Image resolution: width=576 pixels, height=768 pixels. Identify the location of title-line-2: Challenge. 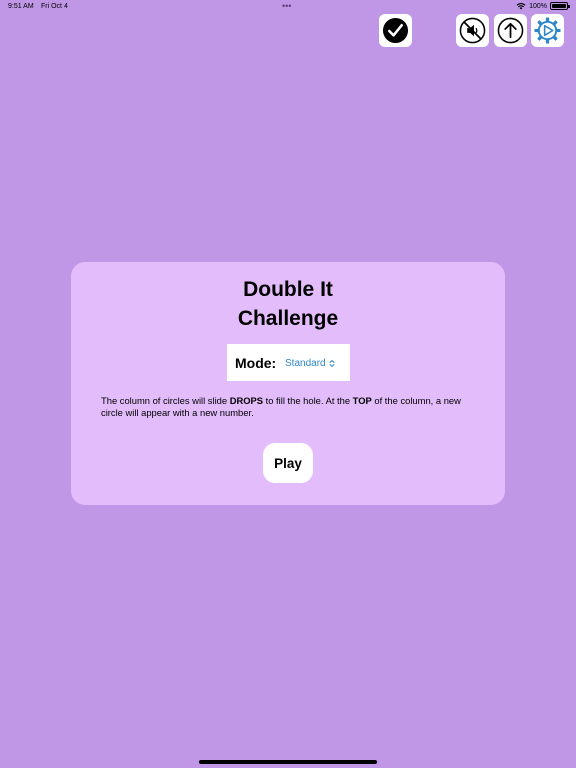
(288, 318).